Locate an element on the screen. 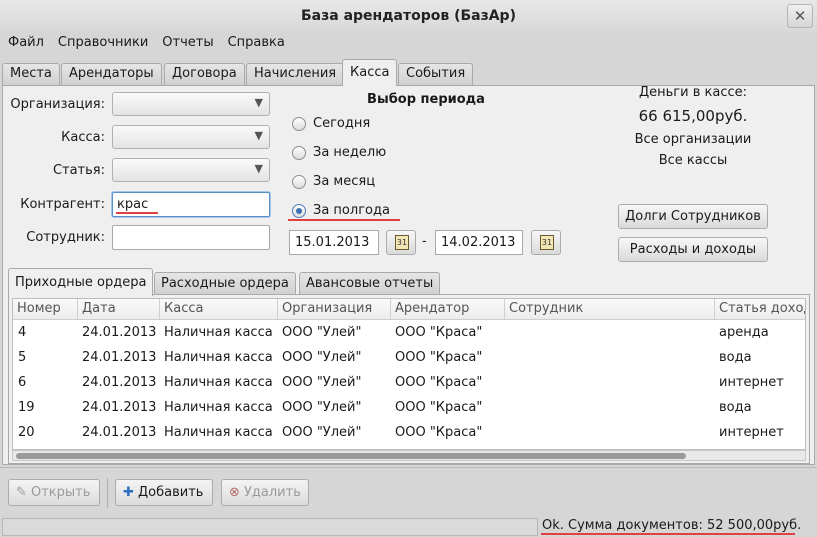  cash-cashbox-scope: Все кассы is located at coordinates (693, 160).